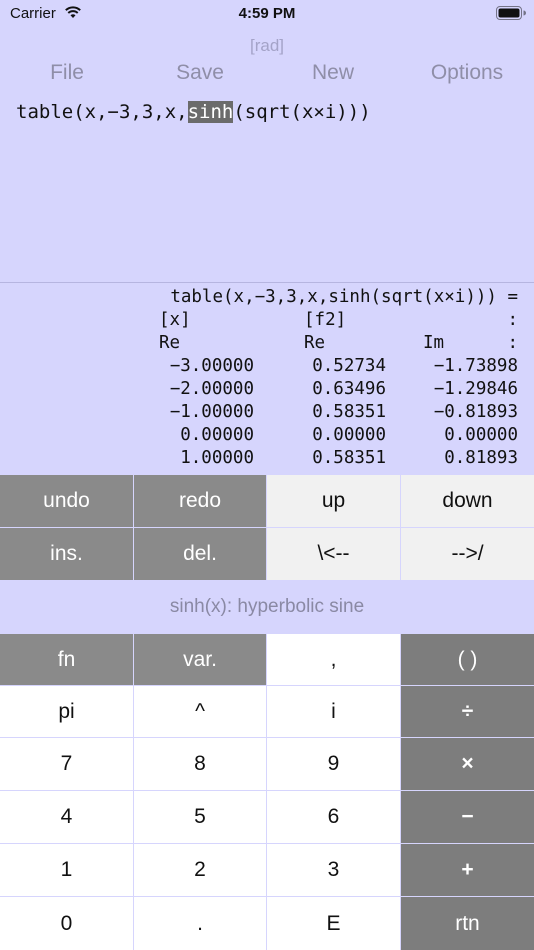 The image size is (534, 950). Describe the element at coordinates (211, 412) in the screenshot. I see `table-cell: −1.00000` at that location.